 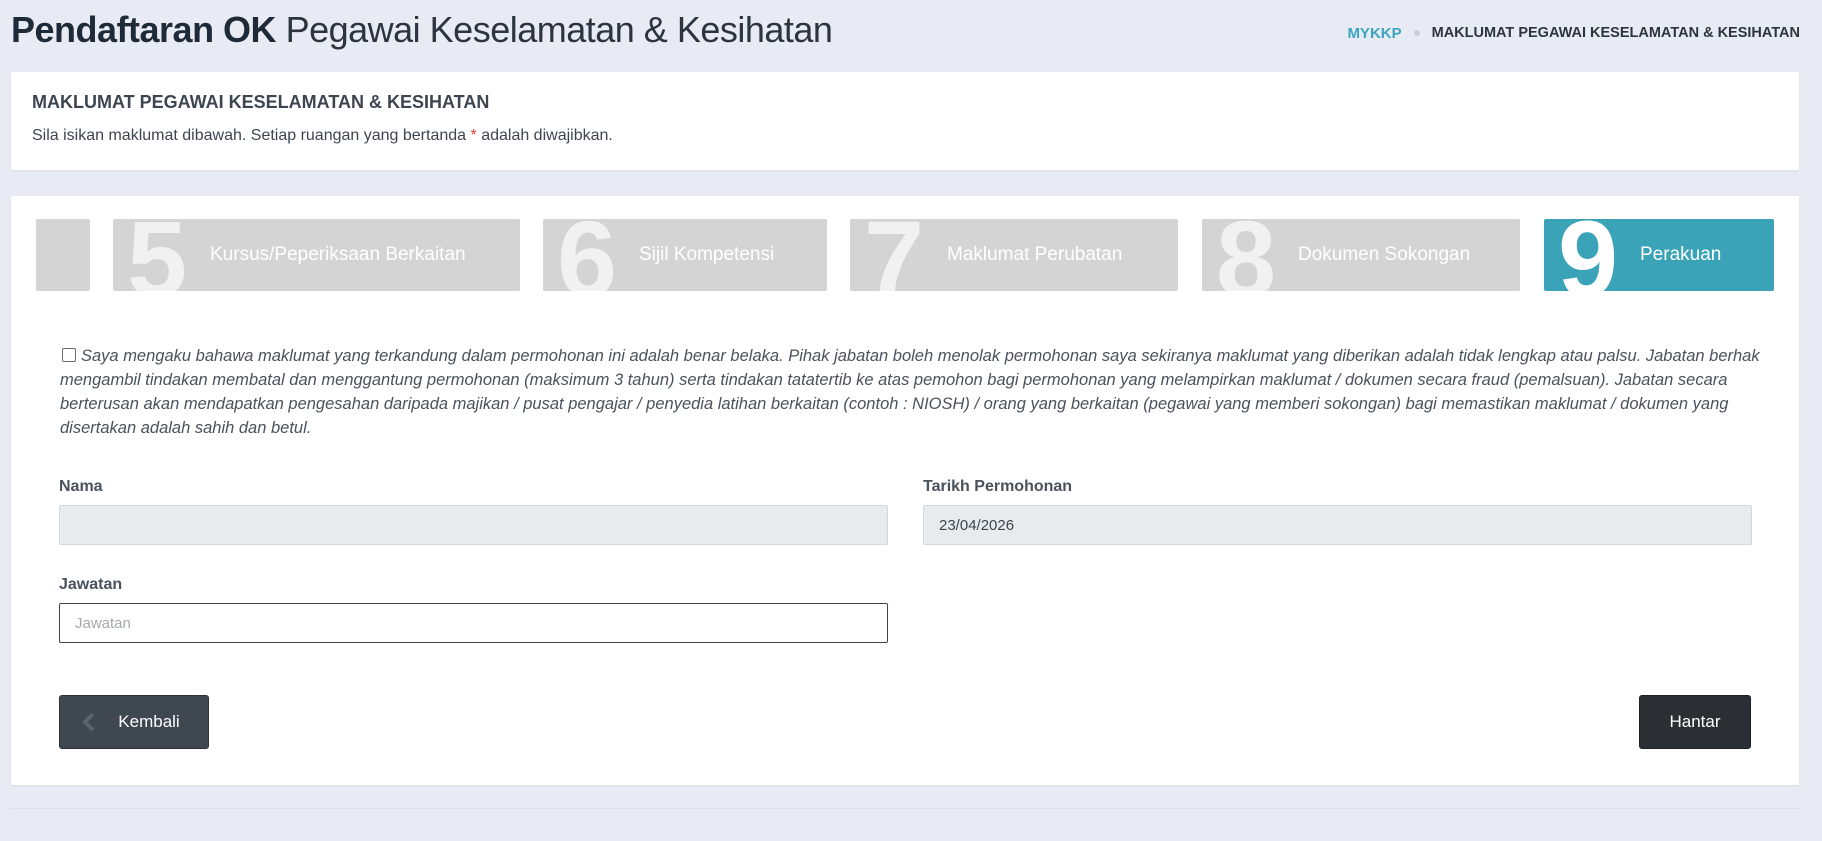 I want to click on step-number: 5, so click(x=157, y=255).